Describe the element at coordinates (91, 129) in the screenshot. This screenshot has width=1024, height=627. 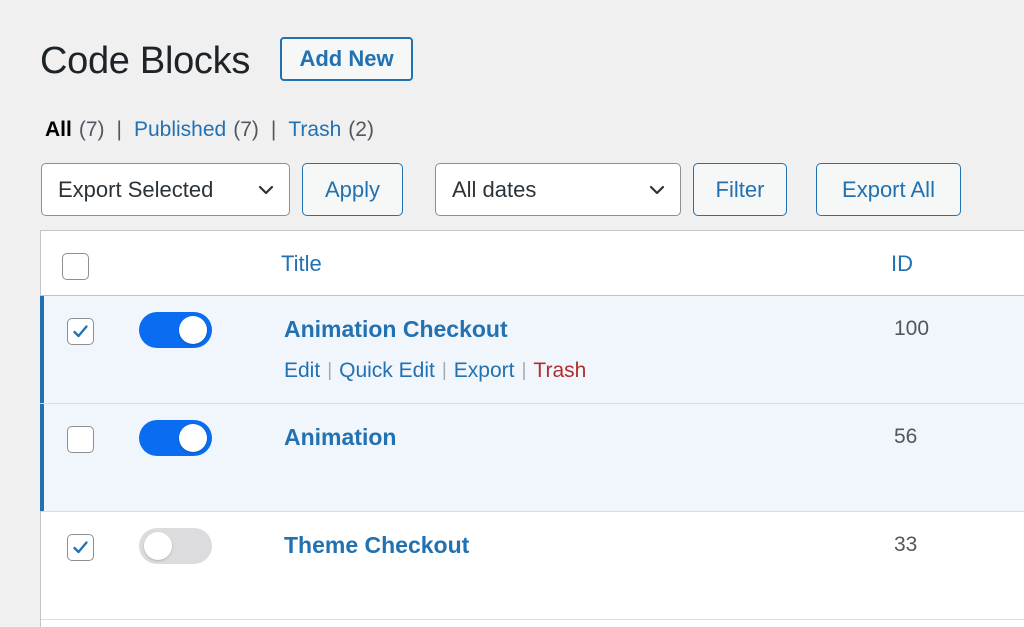
I see `view-all-count: (7)` at that location.